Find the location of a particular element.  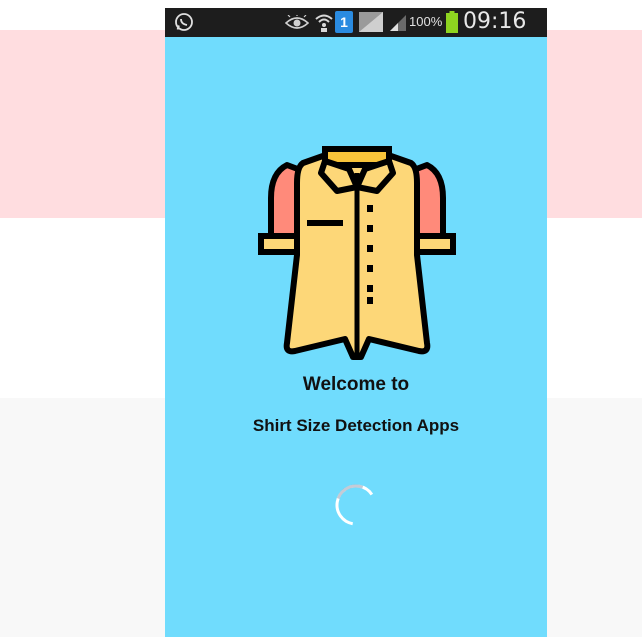

battery-percent: 100% is located at coordinates (426, 21).